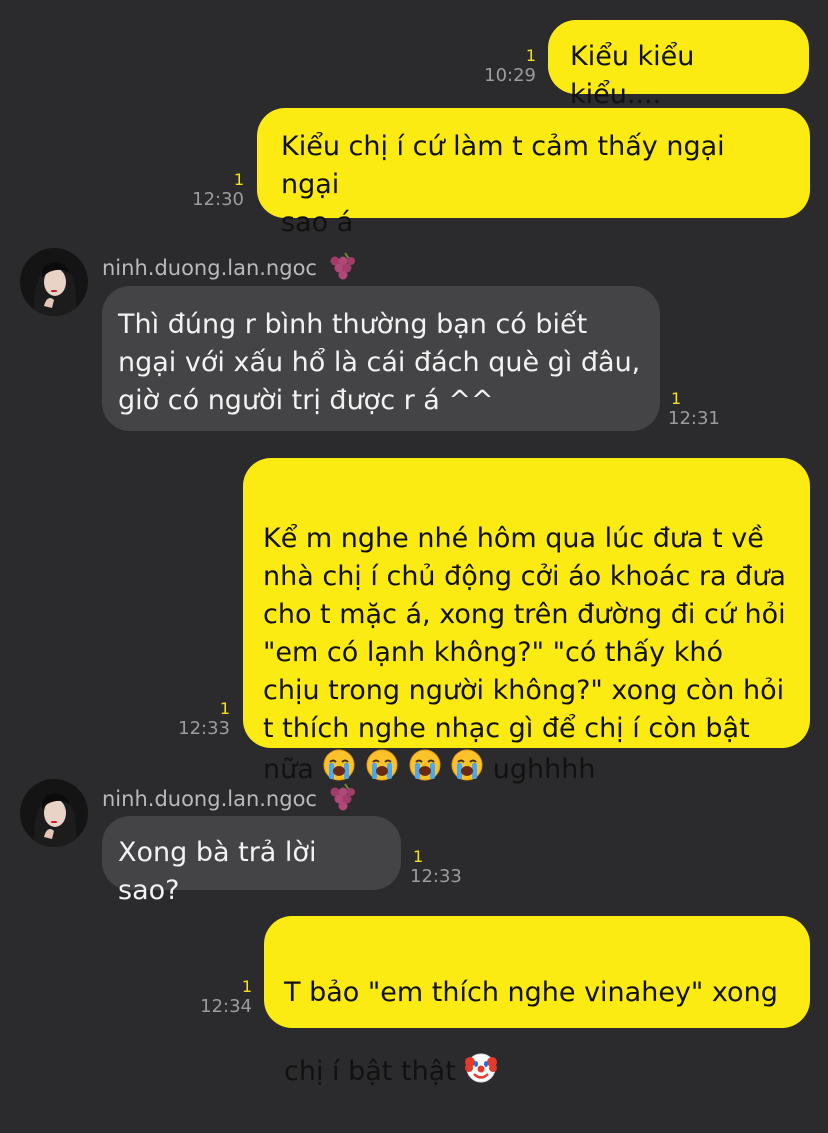 The height and width of the screenshot is (1133, 828). What do you see at coordinates (370, 1071) in the screenshot?
I see `message-text-tail: chị í bật thật` at bounding box center [370, 1071].